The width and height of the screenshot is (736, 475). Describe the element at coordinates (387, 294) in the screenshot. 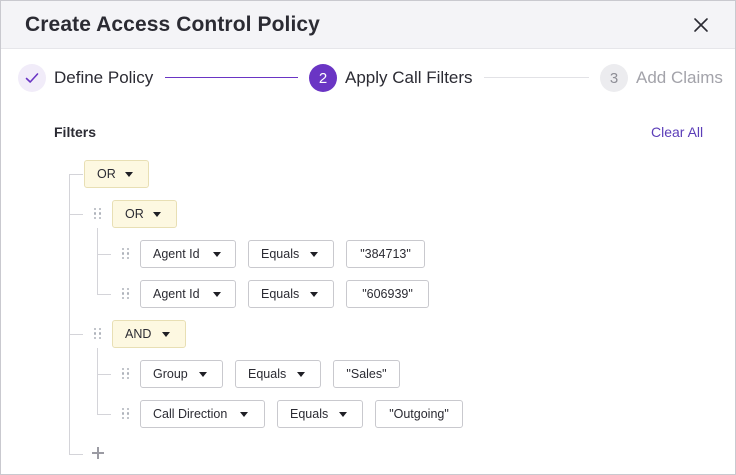

I see `value-input: "606939"` at that location.